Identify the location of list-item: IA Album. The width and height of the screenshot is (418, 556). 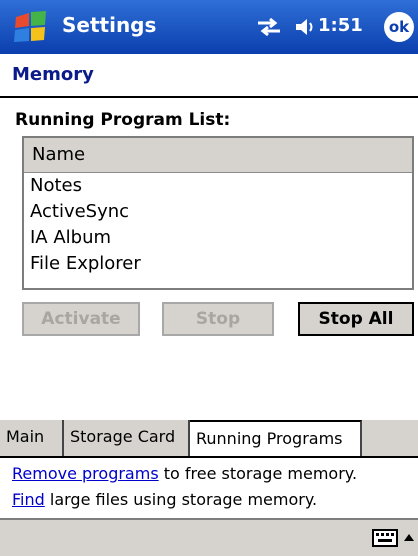
(218, 238).